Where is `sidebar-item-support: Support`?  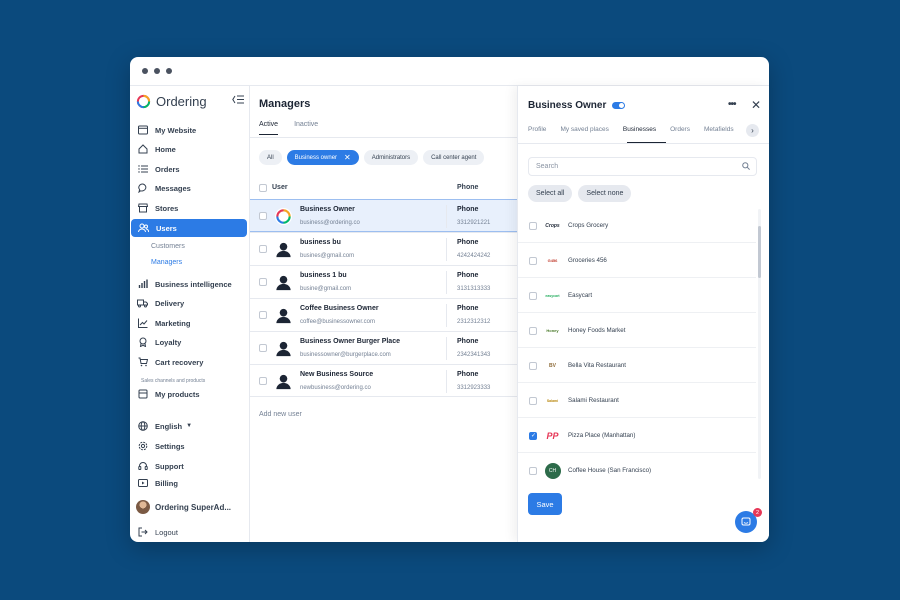 sidebar-item-support: Support is located at coordinates (190, 466).